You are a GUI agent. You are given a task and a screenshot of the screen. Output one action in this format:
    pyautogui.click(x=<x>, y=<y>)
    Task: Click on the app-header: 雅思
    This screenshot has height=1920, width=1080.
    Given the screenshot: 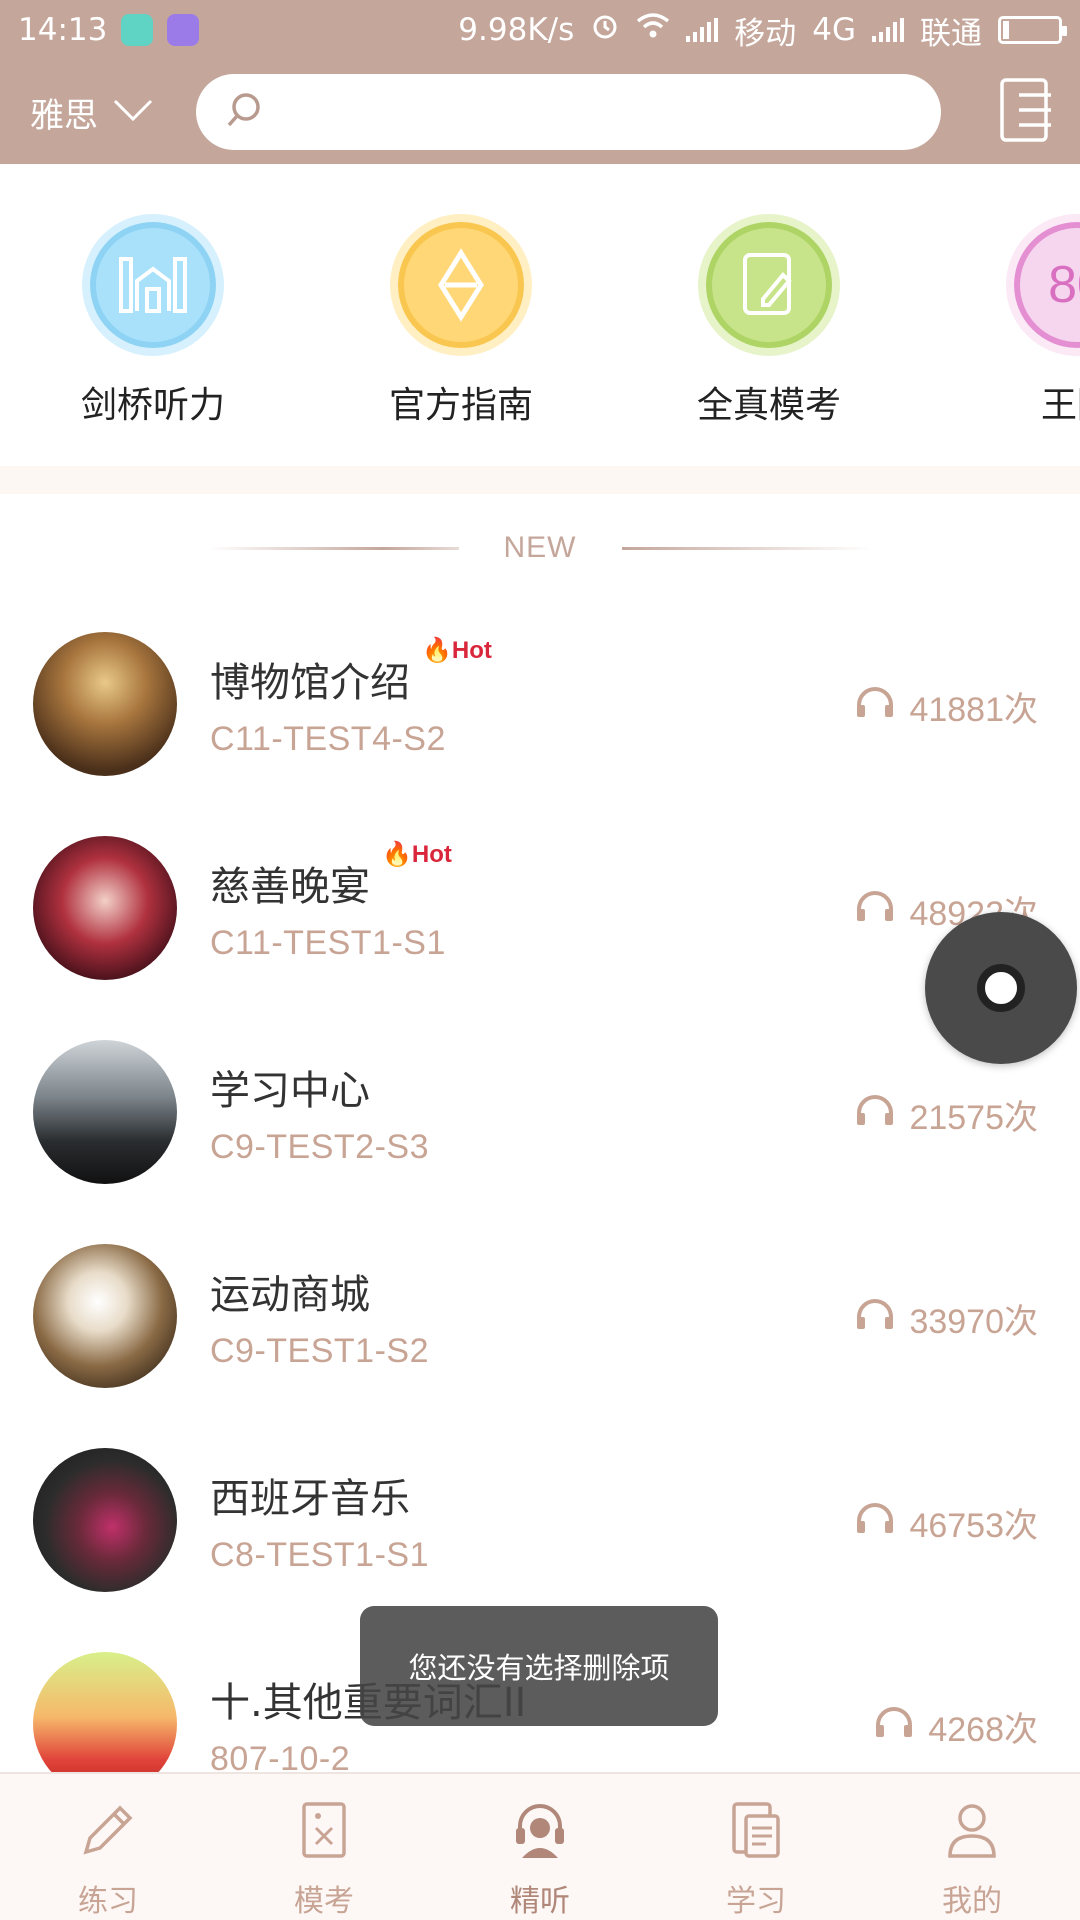 What is the action you would take?
    pyautogui.click(x=540, y=112)
    